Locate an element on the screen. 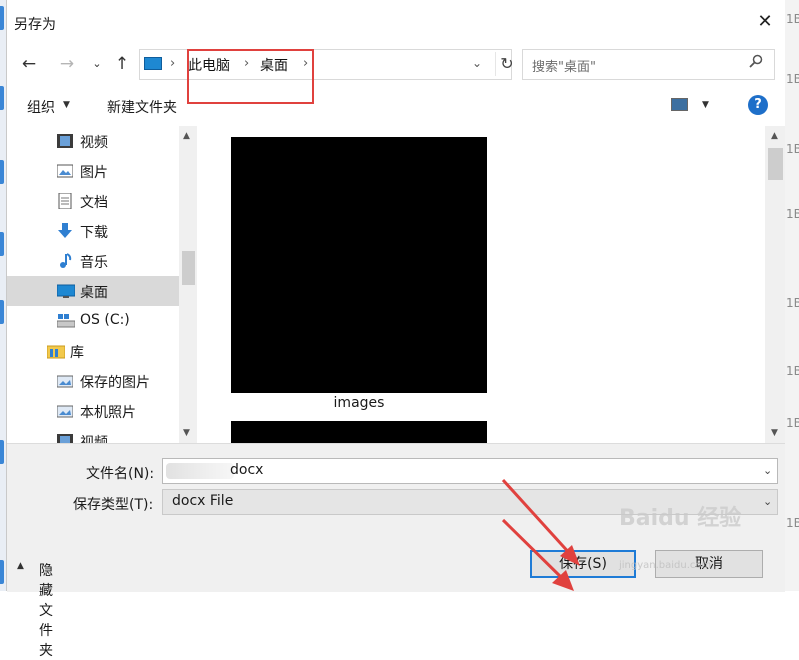  sidebar-item-saved-pictures: 保存的图片 is located at coordinates (93, 381).